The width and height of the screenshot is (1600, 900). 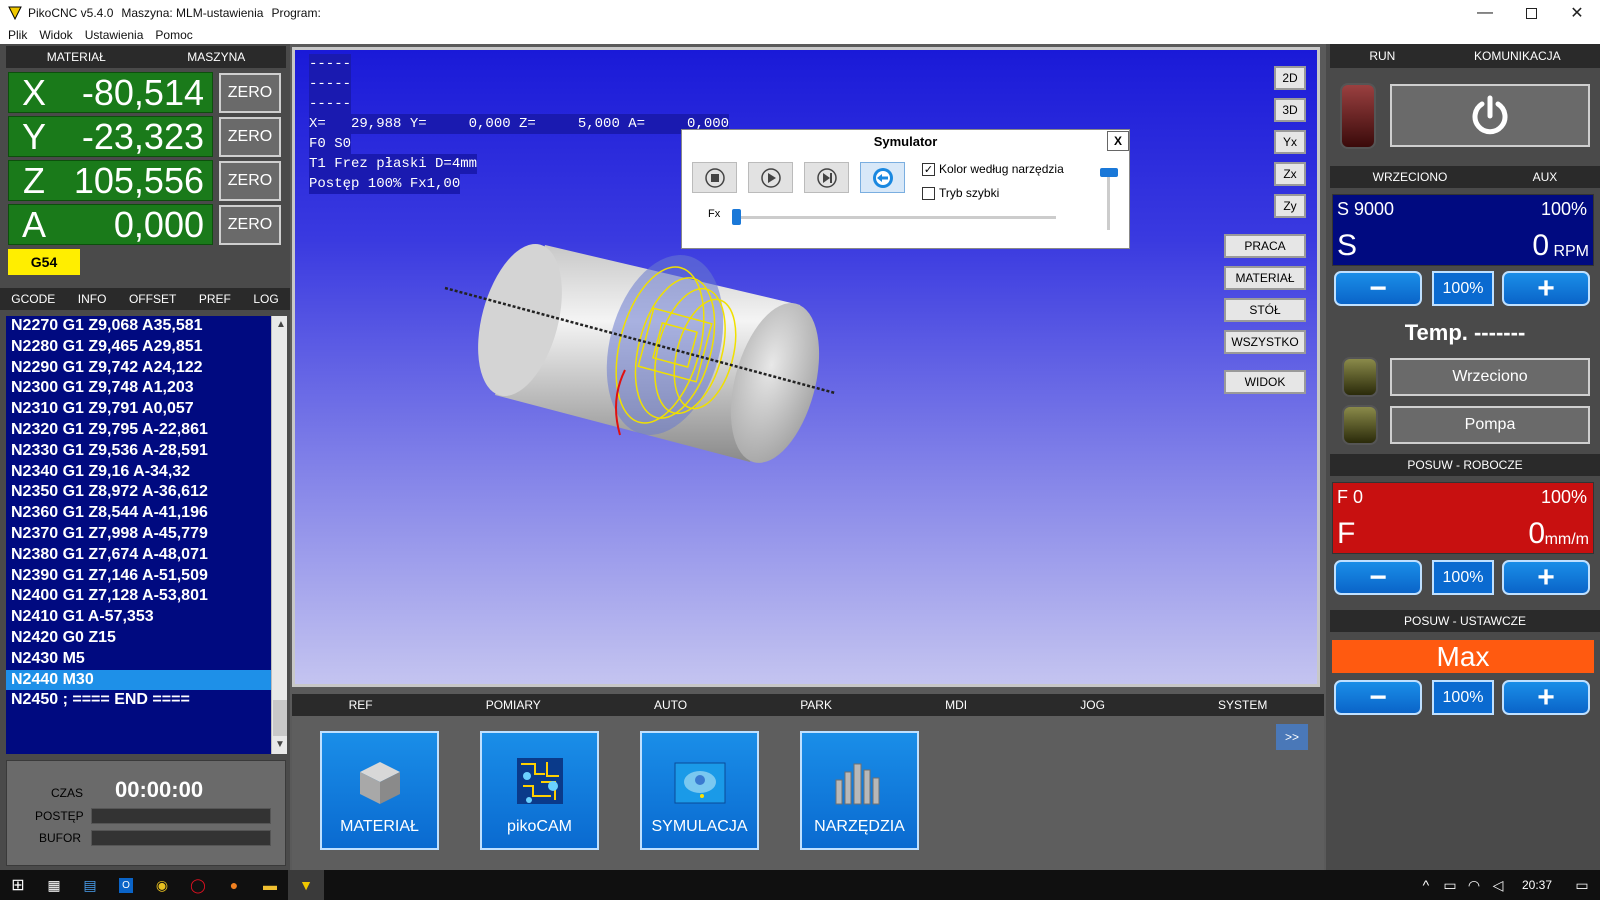 What do you see at coordinates (1092, 705) in the screenshot?
I see `tab-jog: JOG` at bounding box center [1092, 705].